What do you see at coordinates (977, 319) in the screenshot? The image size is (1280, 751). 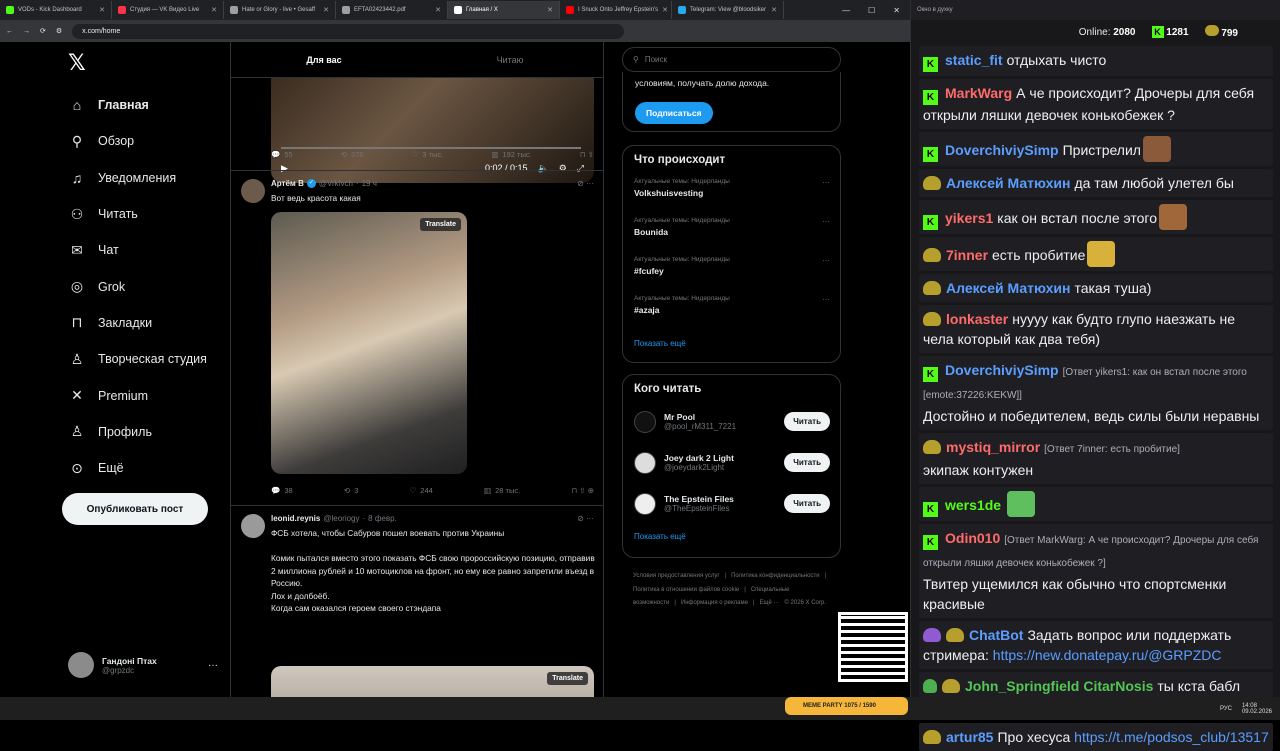 I see `chat-username: lonkaster` at bounding box center [977, 319].